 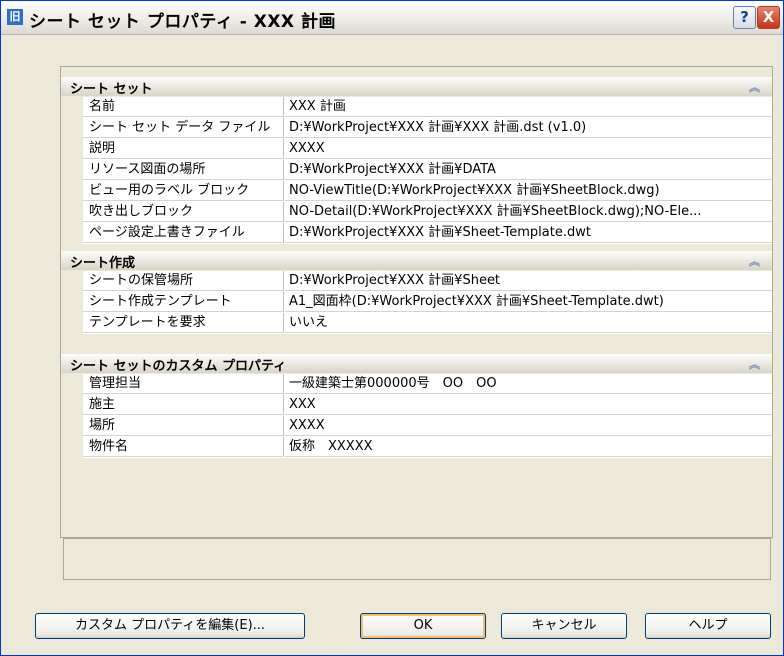 I want to click on property-value: XXX 計画, so click(x=528, y=107).